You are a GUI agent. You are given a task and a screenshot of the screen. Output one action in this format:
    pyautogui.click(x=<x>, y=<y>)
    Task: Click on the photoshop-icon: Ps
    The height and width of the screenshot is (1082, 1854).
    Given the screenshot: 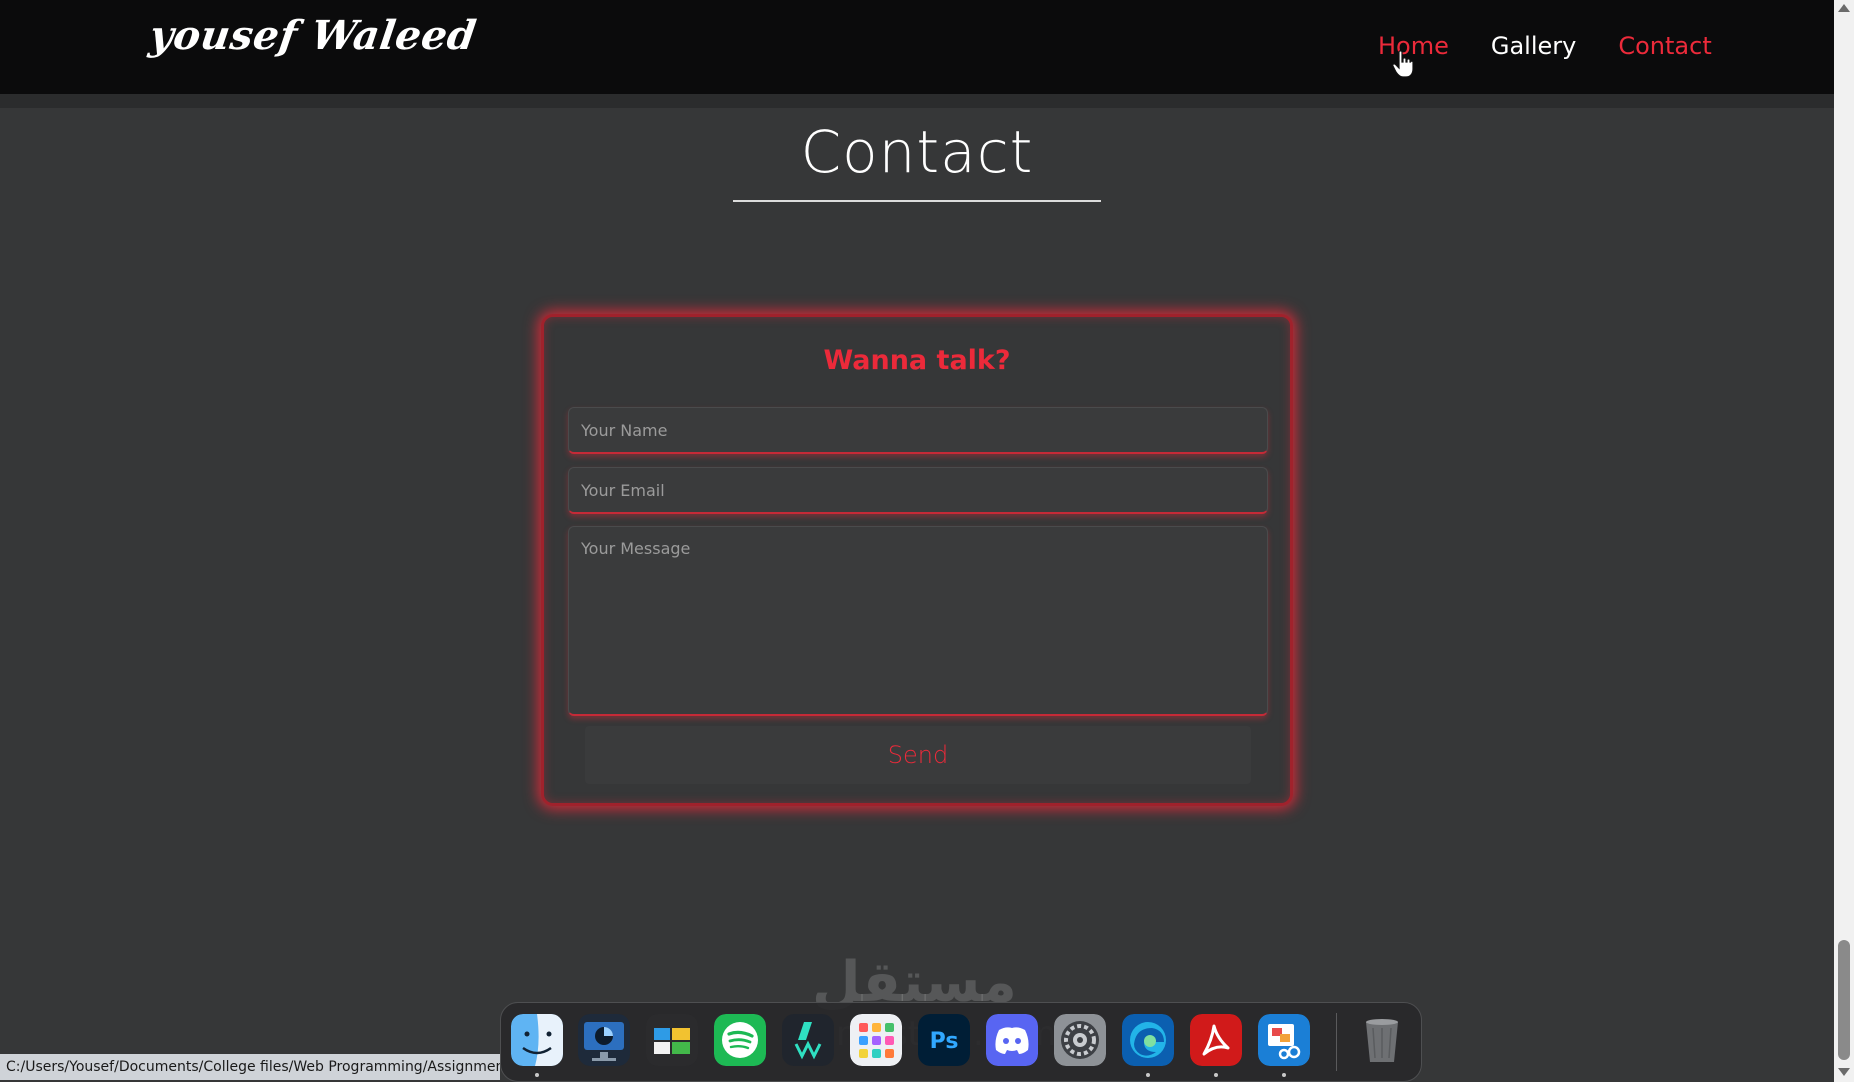 What is the action you would take?
    pyautogui.click(x=944, y=1040)
    